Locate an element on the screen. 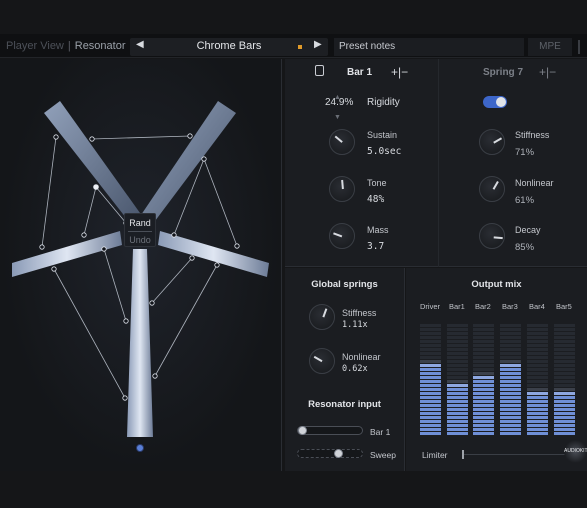 This screenshot has width=587, height=508. bar1-input-slider is located at coordinates (330, 430).